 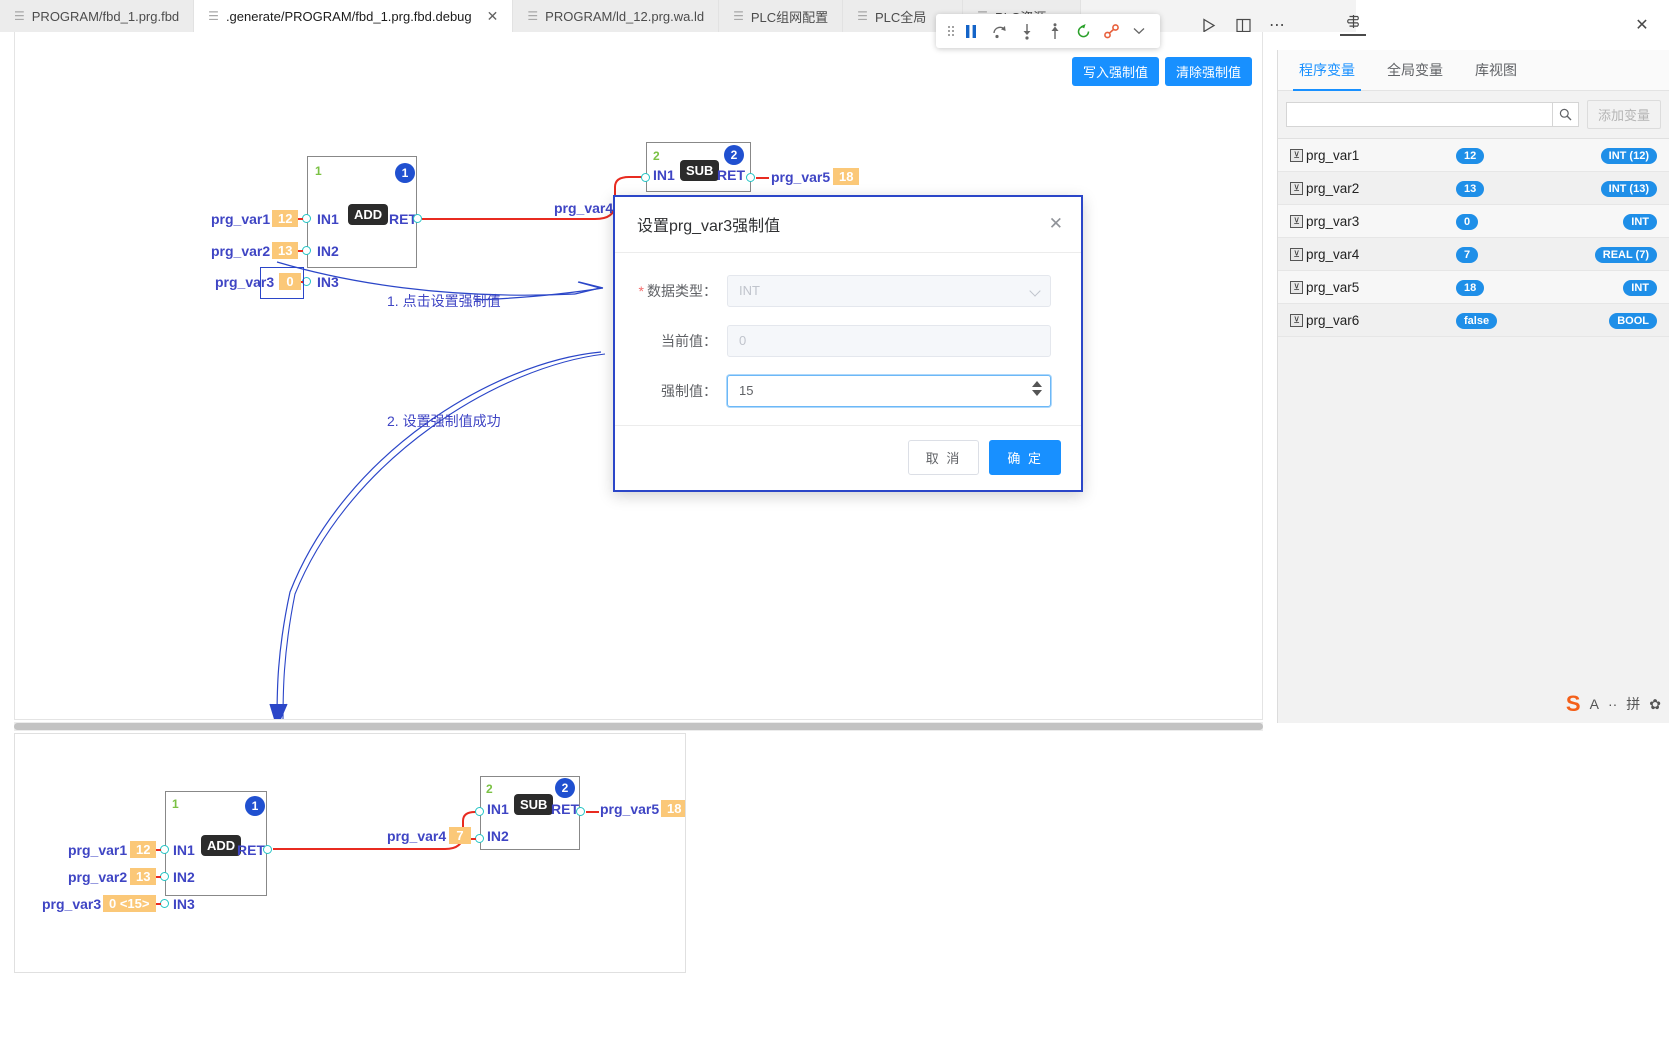 What do you see at coordinates (1353, 25) in the screenshot?
I see `variables-panel-icon` at bounding box center [1353, 25].